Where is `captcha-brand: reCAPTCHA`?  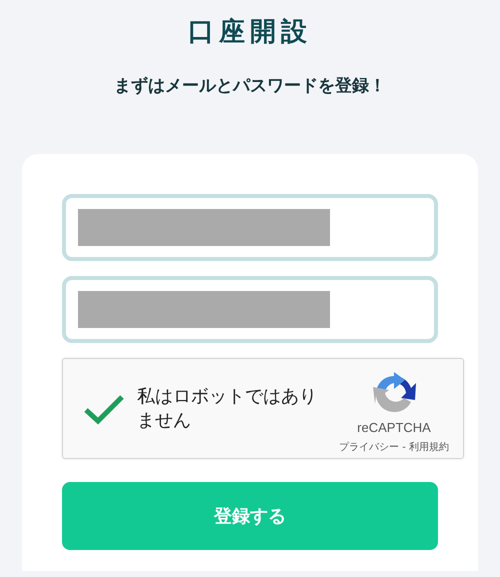 captcha-brand: reCAPTCHA is located at coordinates (394, 427).